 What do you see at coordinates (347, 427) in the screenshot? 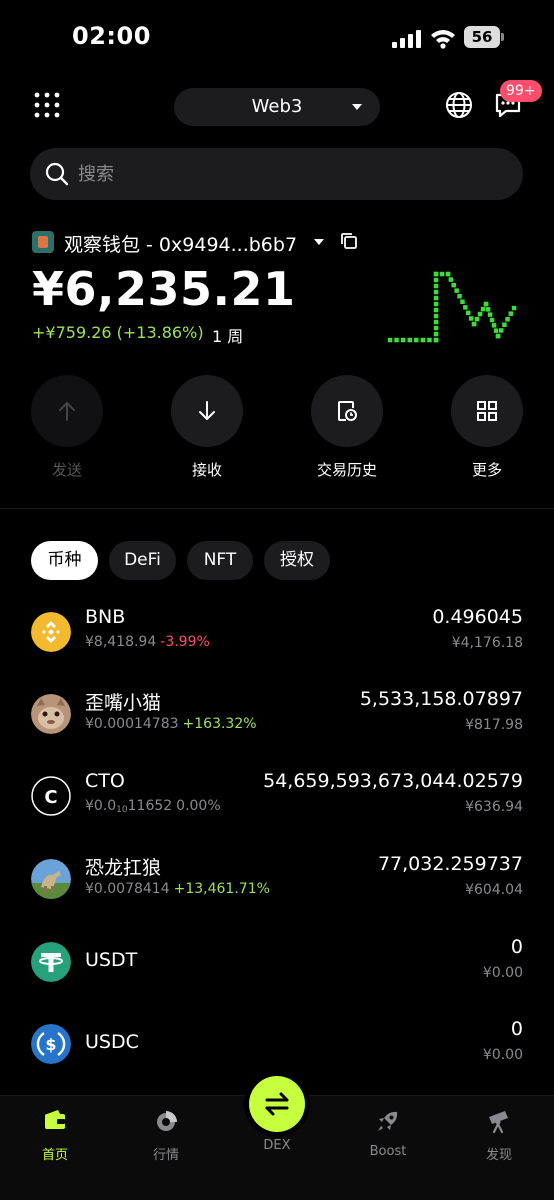
I see `history-button: 交易历史` at bounding box center [347, 427].